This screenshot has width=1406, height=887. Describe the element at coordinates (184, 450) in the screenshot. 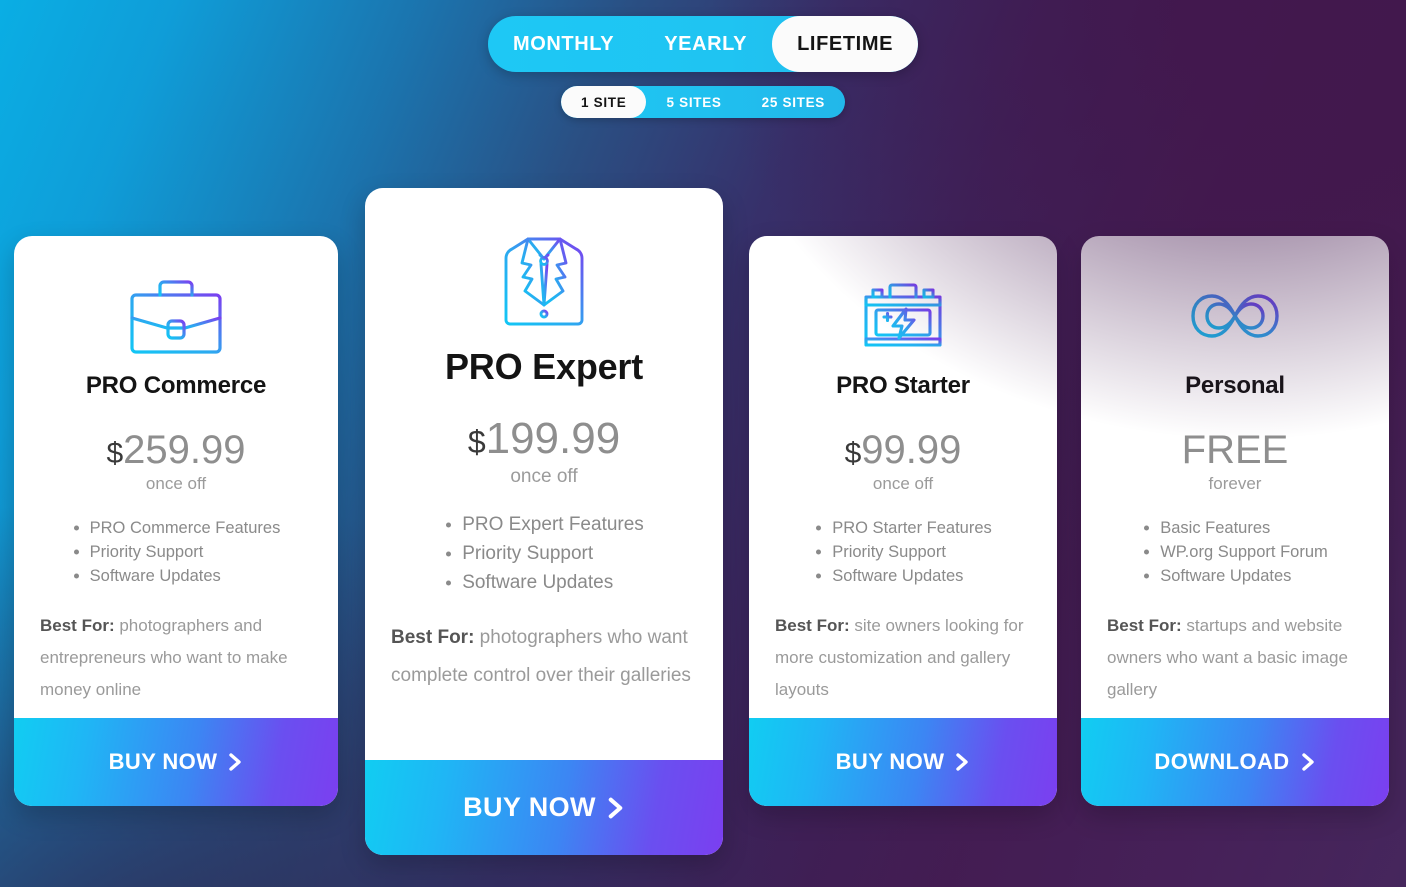

I see `price-value: 259.99` at that location.